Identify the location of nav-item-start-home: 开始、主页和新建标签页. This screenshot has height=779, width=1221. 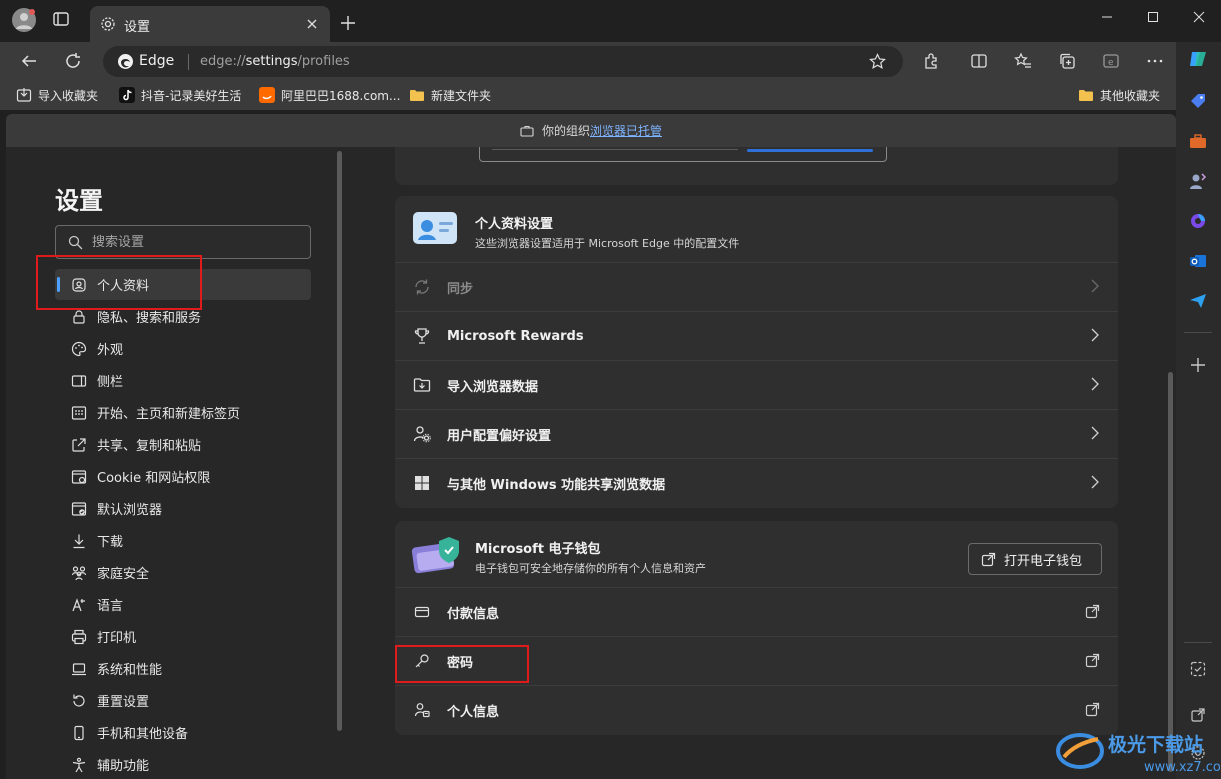
(183, 412).